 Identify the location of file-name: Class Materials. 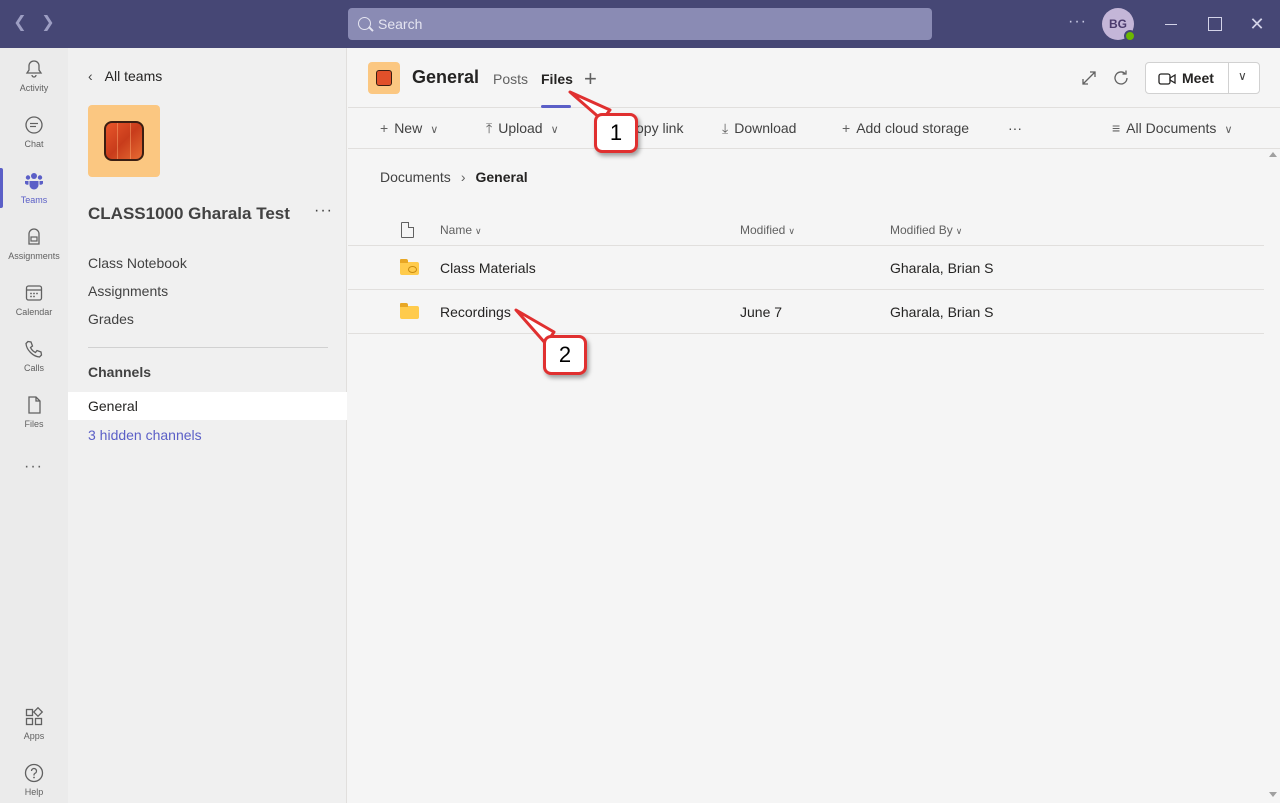
(488, 268).